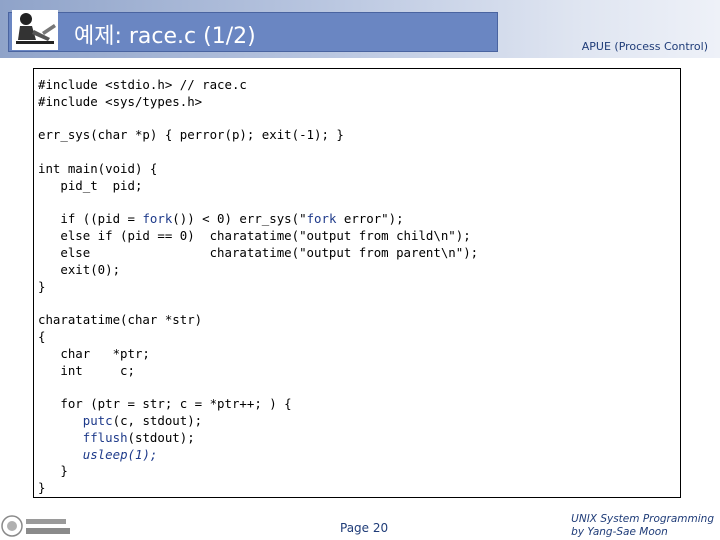  I want to click on code-line: pid_t pid;, so click(90, 185).